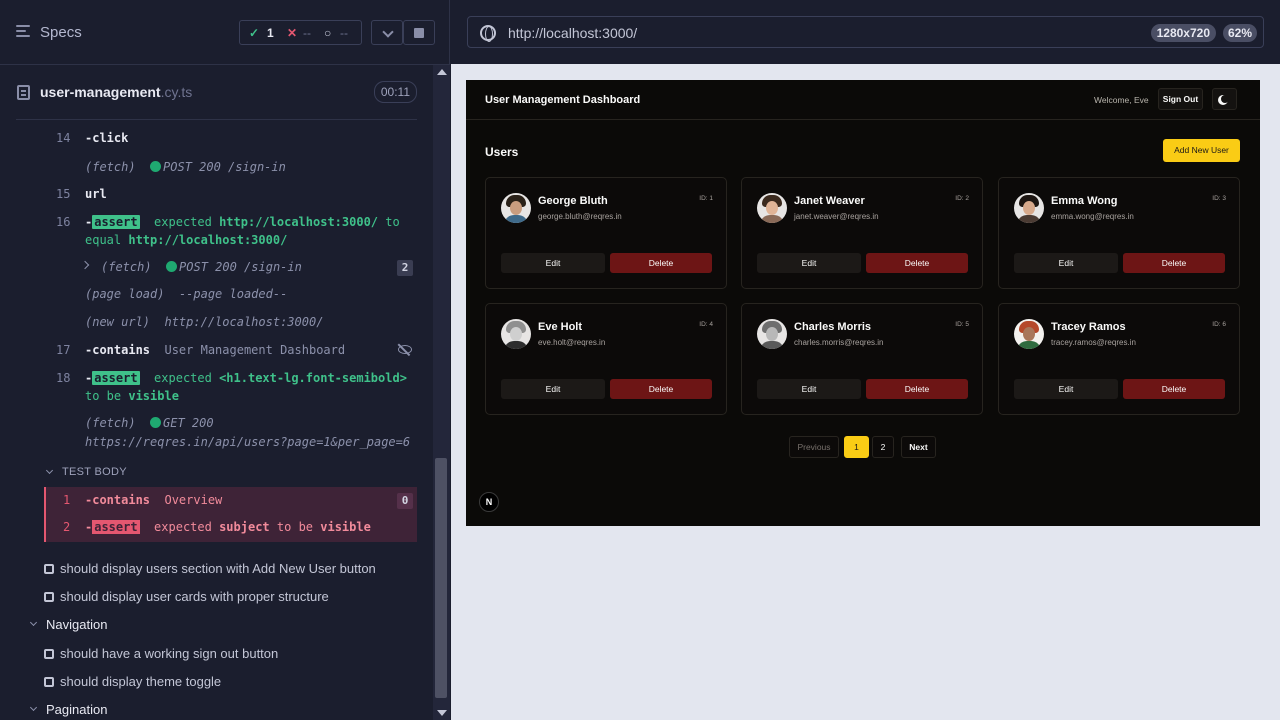 This screenshot has height=720, width=1280. Describe the element at coordinates (573, 201) in the screenshot. I see `user-name: George Bluth` at that location.